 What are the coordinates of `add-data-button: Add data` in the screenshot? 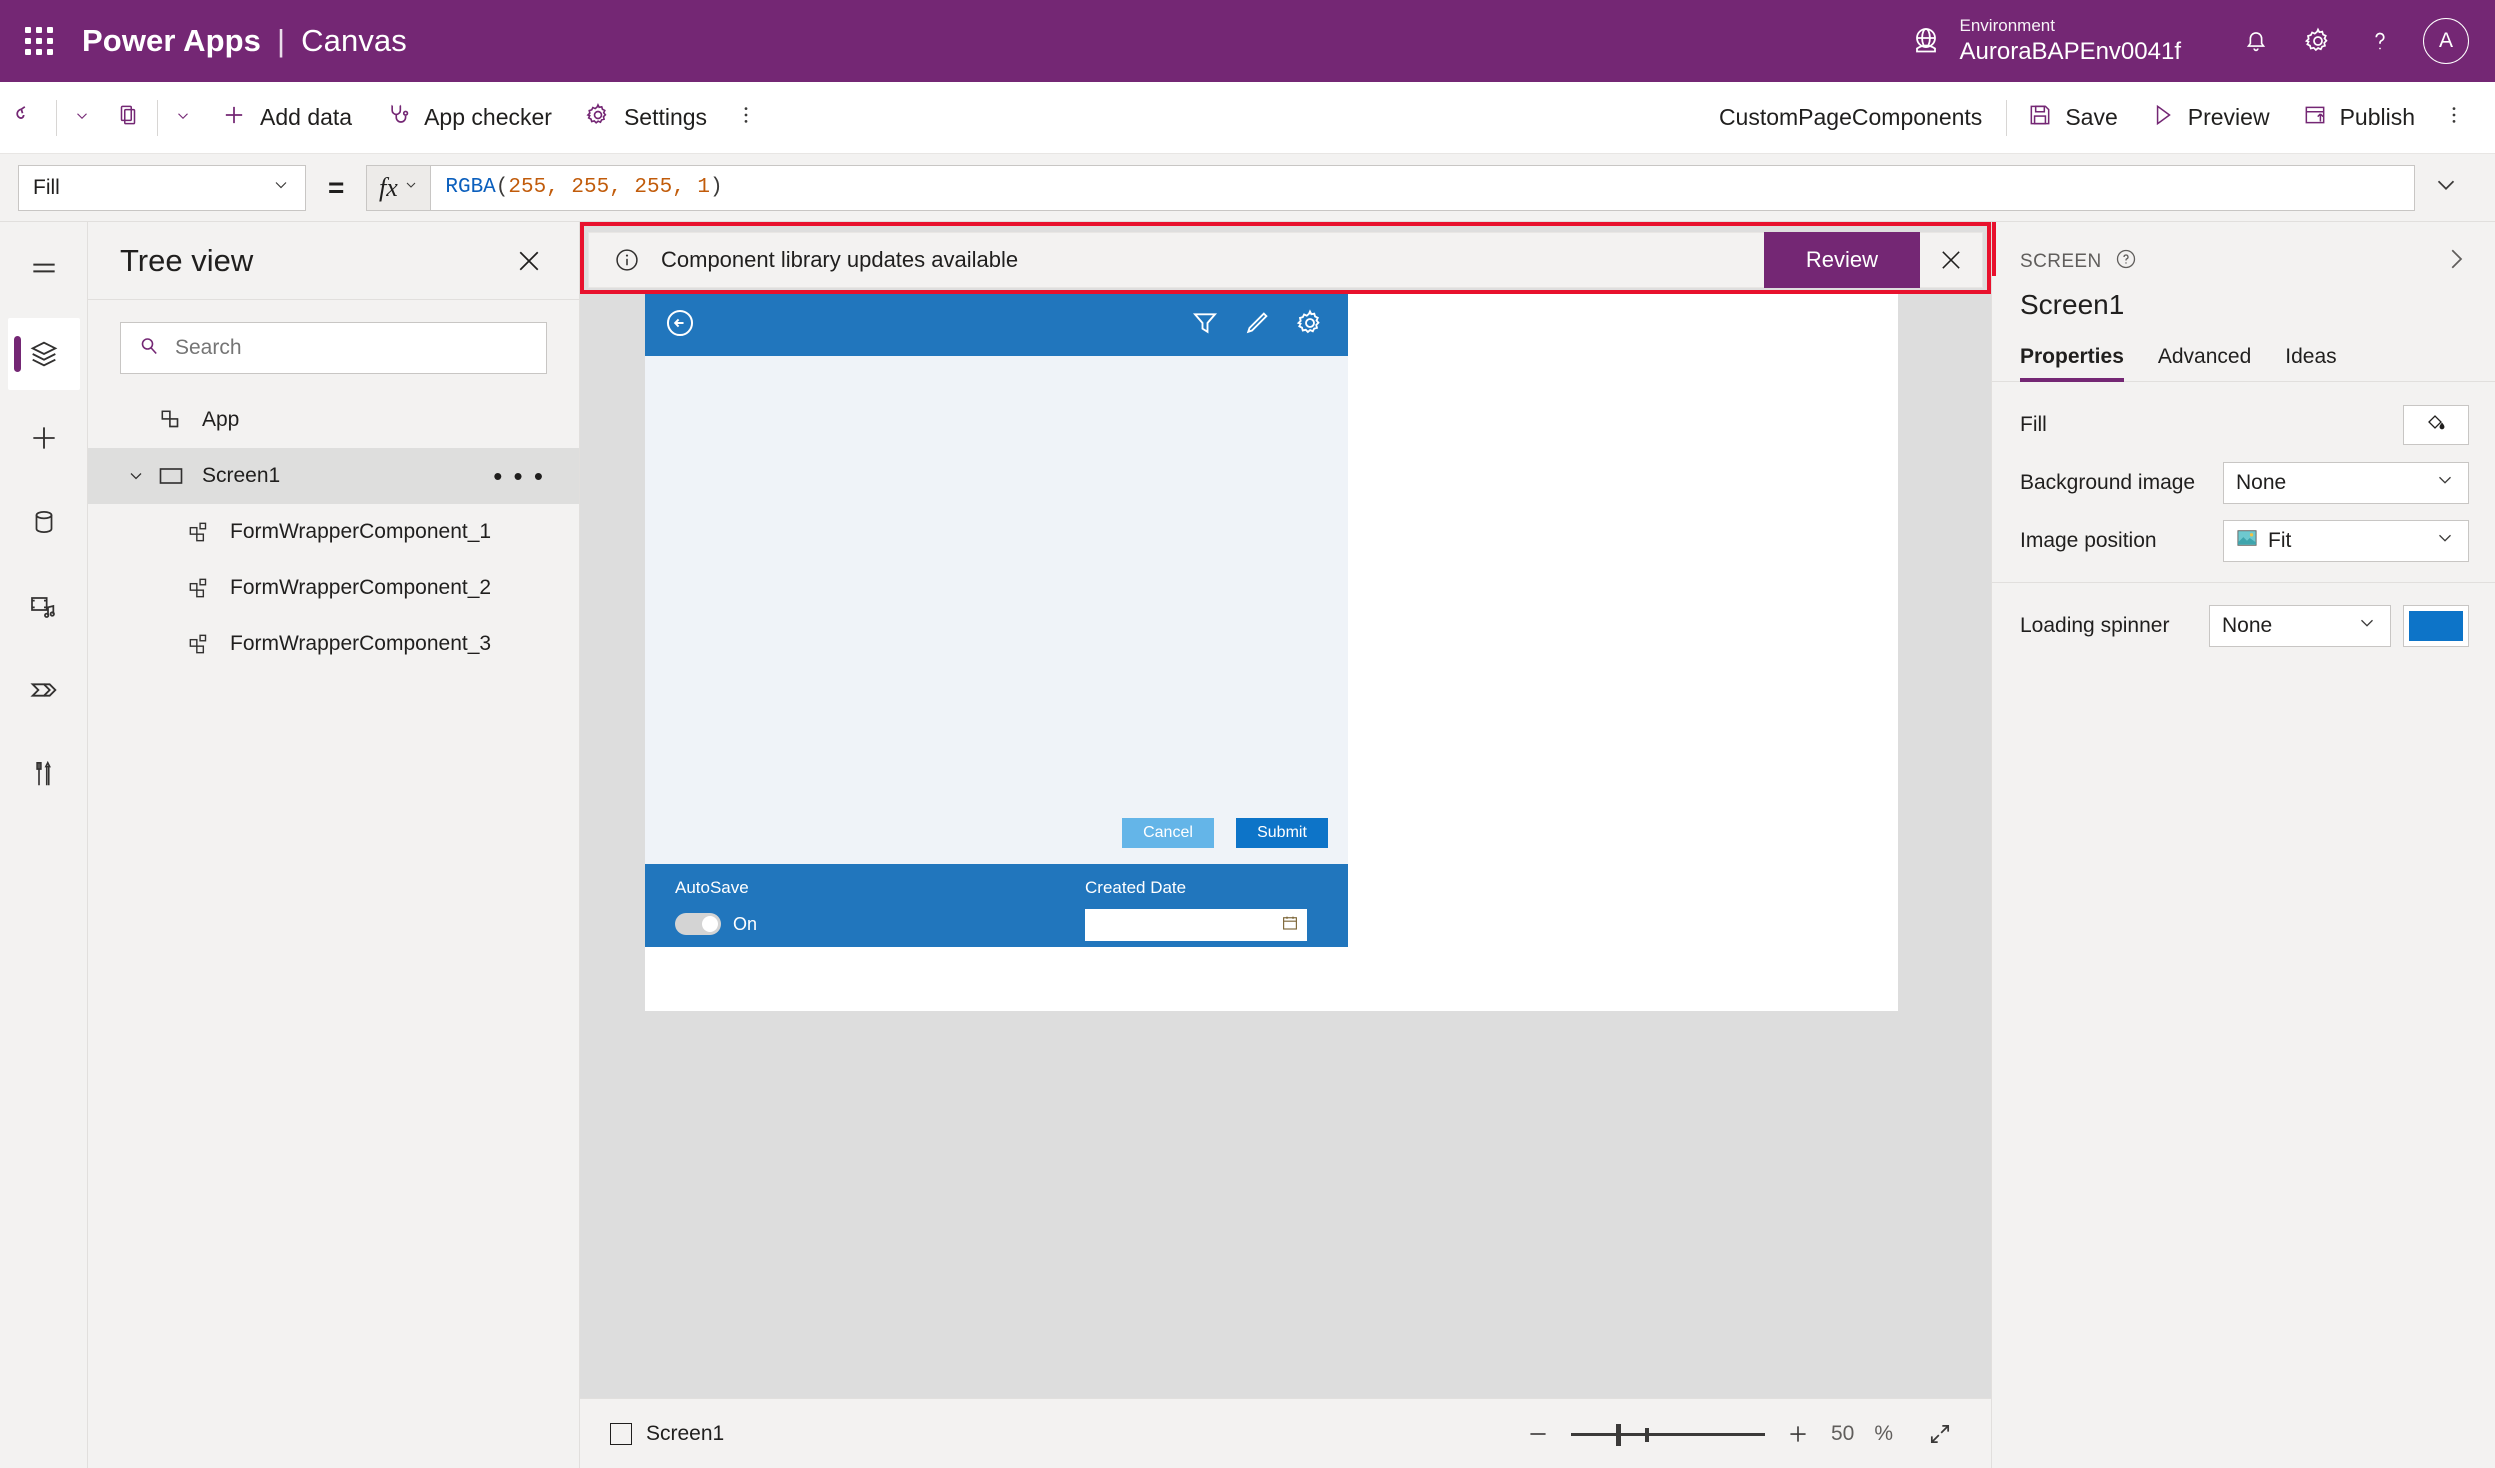 It's located at (286, 118).